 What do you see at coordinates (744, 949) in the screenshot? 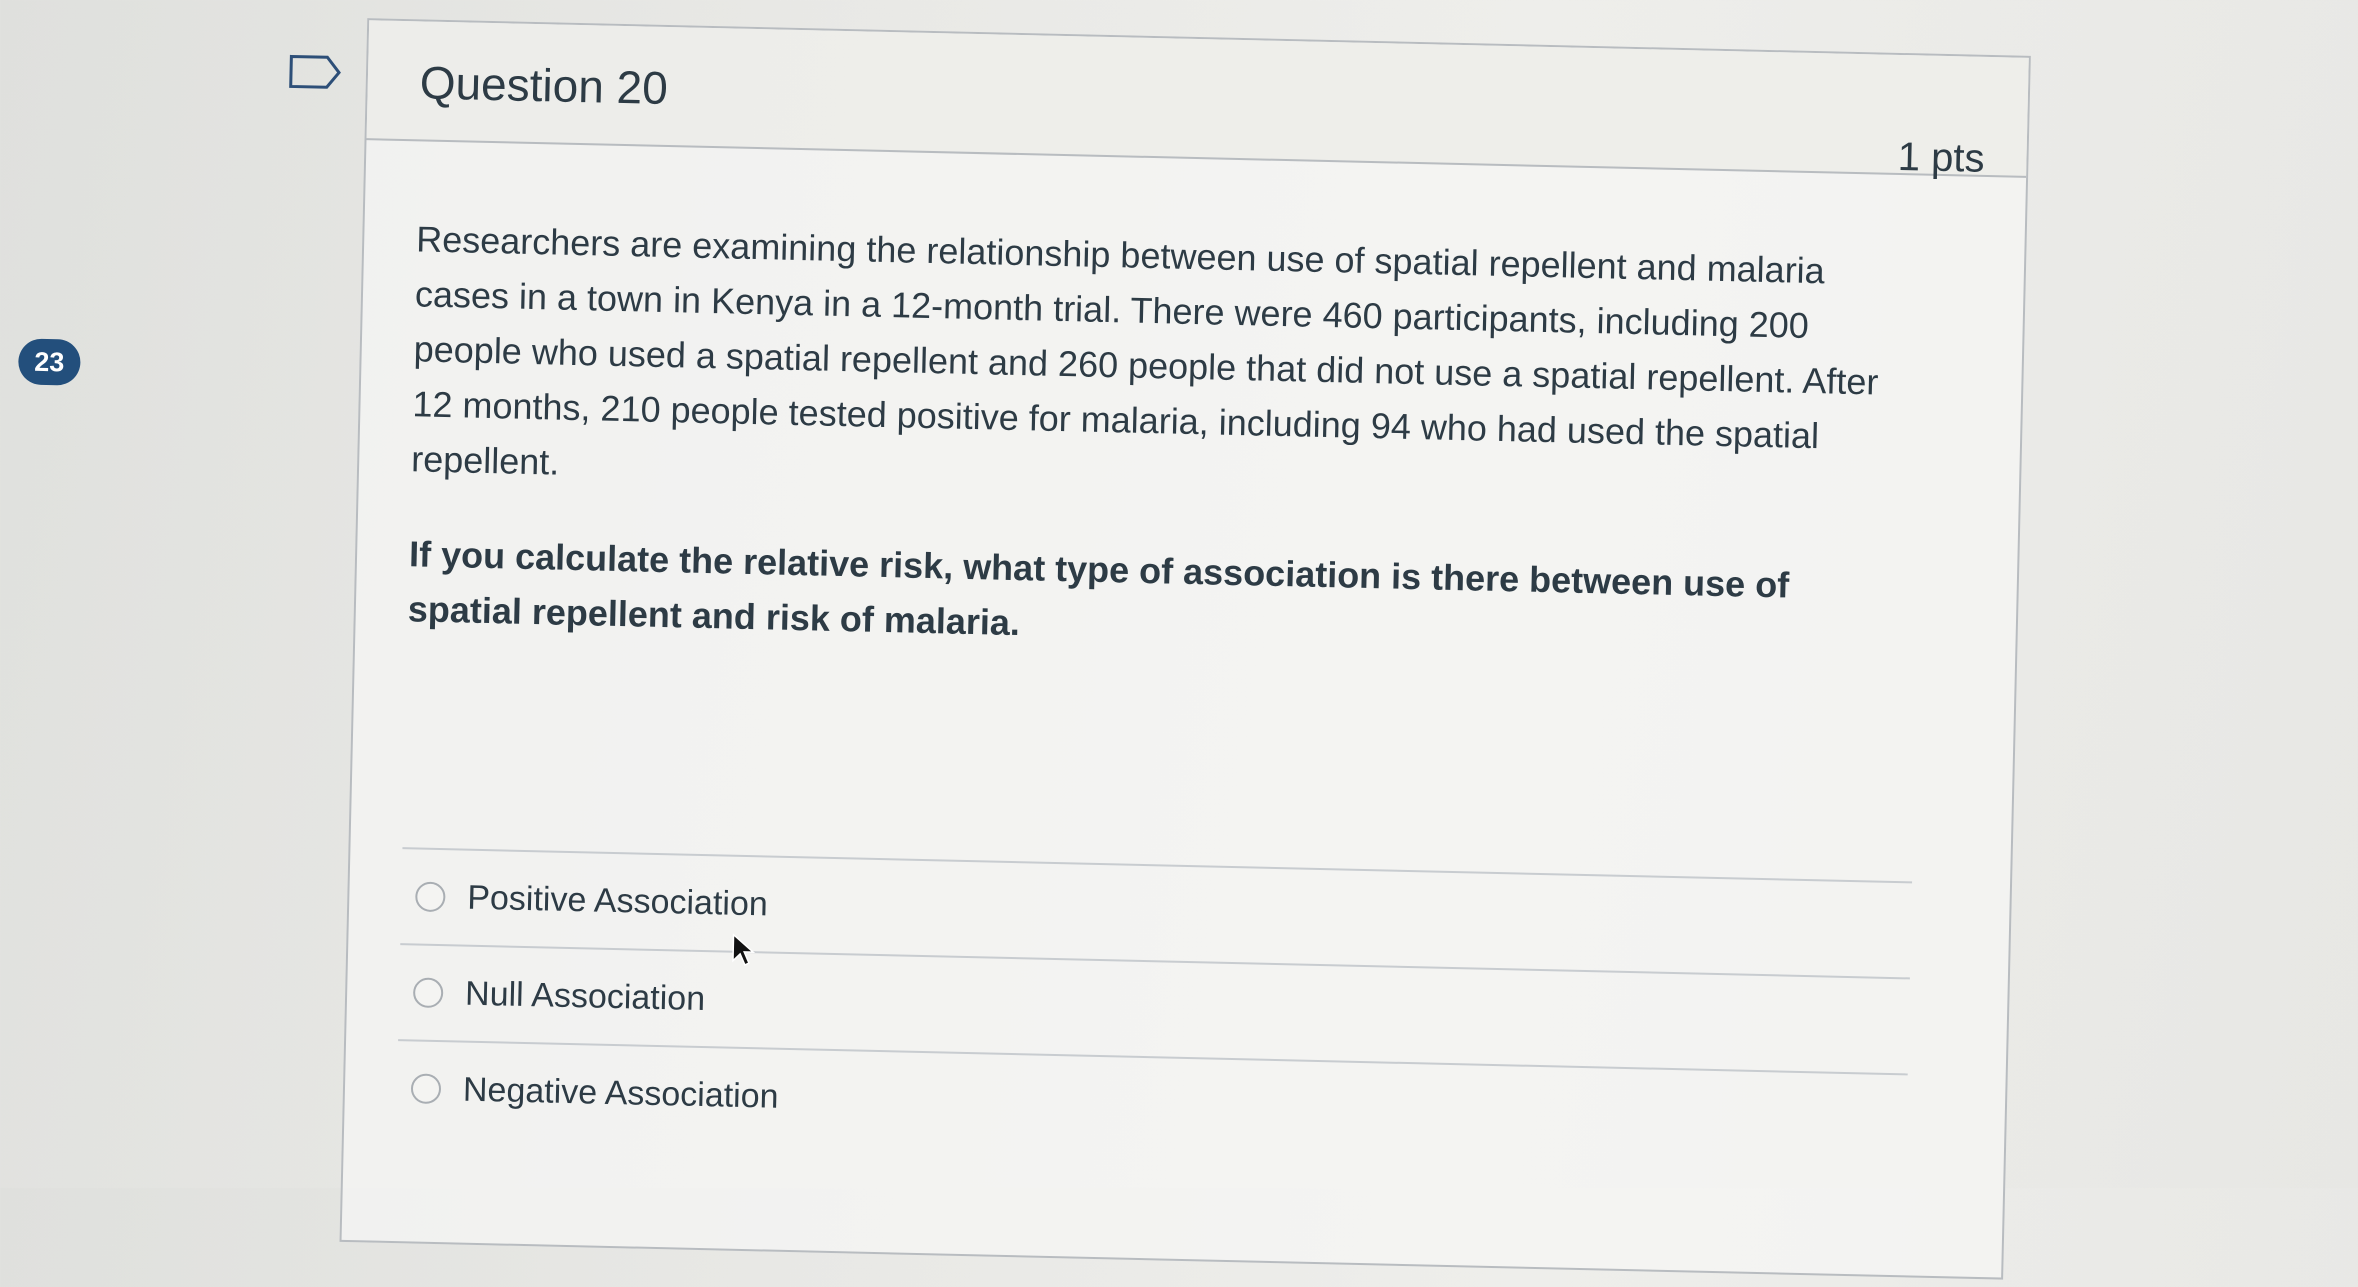
I see `mouse-pointer-icon` at bounding box center [744, 949].